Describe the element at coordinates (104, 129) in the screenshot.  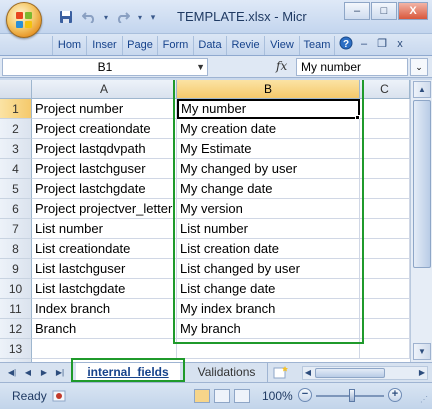
I see `cell-a: Project creationdate` at that location.